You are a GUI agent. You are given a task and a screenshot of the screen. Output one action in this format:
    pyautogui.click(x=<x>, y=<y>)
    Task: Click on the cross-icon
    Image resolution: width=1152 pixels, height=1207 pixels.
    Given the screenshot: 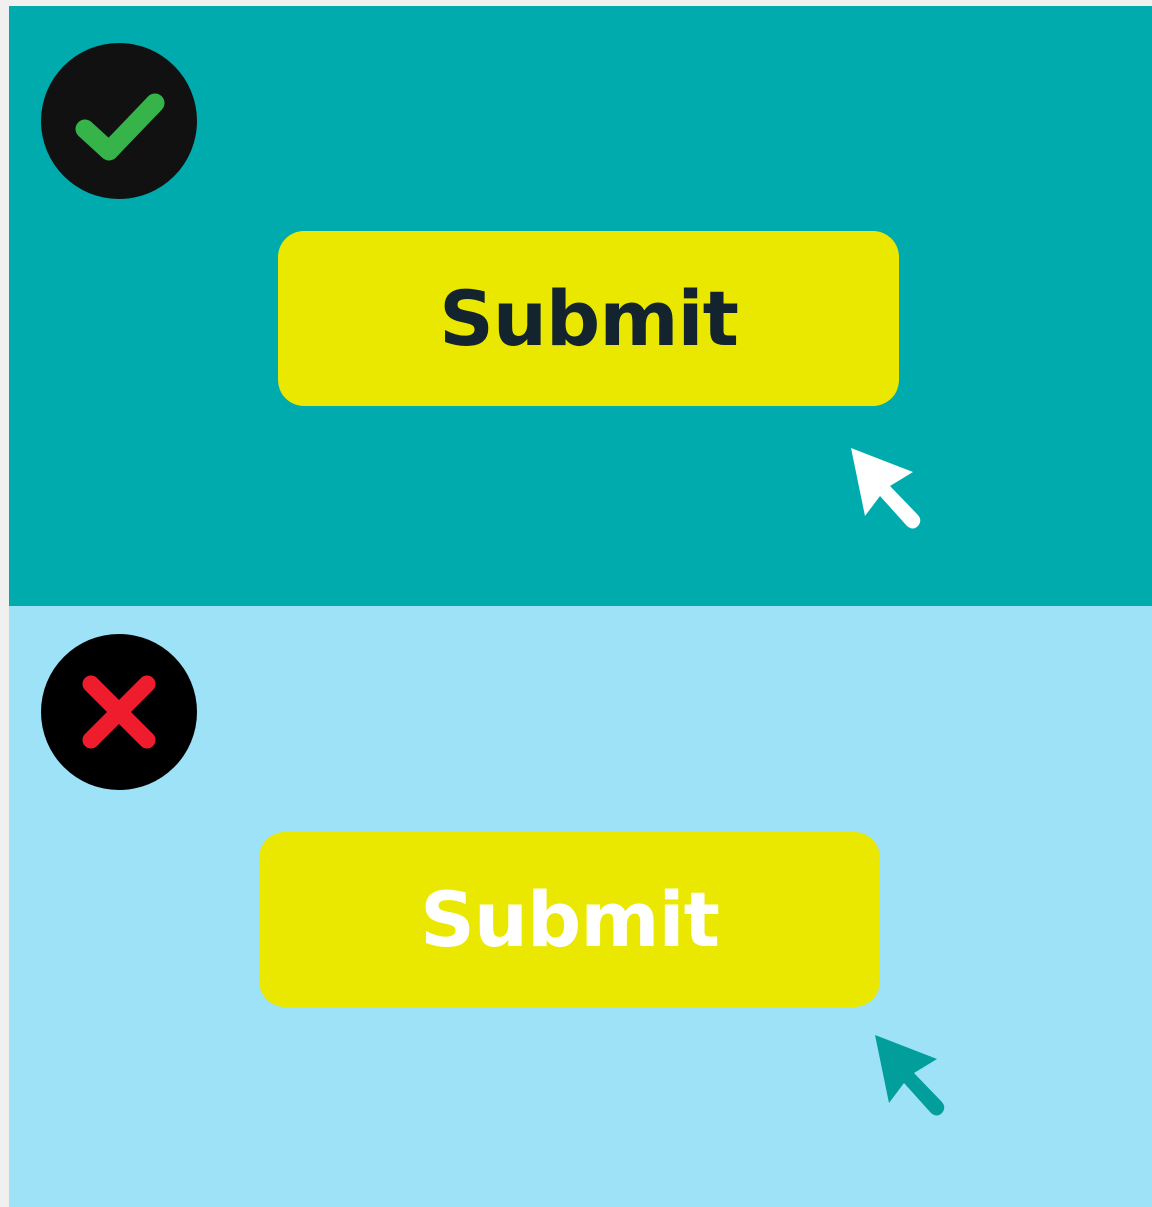 What is the action you would take?
    pyautogui.click(x=119, y=712)
    